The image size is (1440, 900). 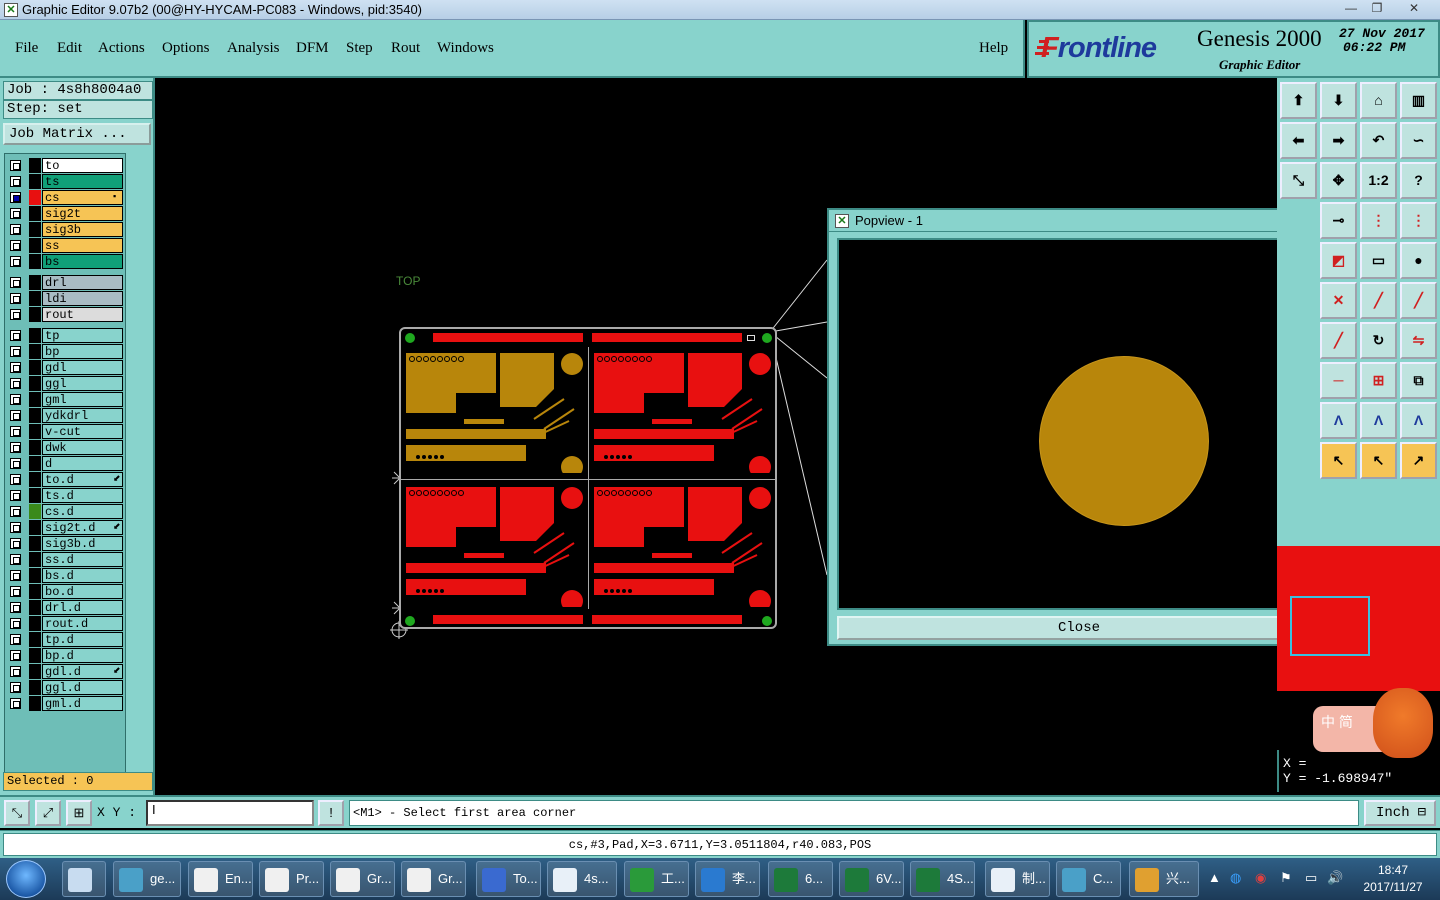 I want to click on alert-button: !, so click(x=331, y=813).